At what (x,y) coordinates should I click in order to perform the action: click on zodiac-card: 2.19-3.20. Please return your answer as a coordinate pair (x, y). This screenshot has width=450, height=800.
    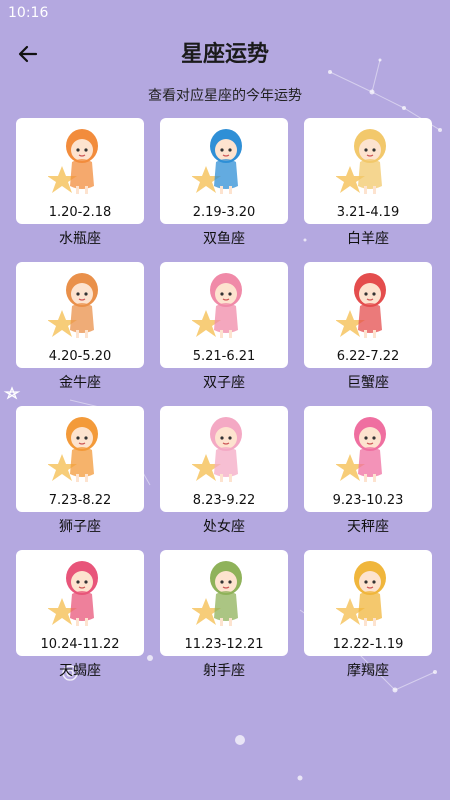
    Looking at the image, I should click on (224, 171).